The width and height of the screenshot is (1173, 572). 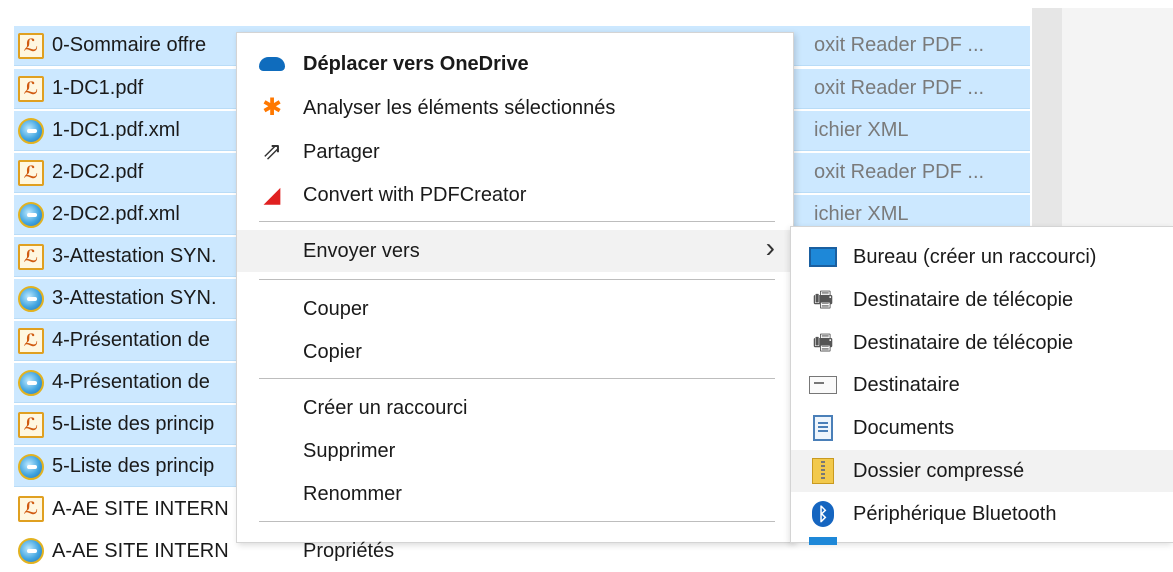 I want to click on submenu-item-documents: Documents, so click(x=982, y=428).